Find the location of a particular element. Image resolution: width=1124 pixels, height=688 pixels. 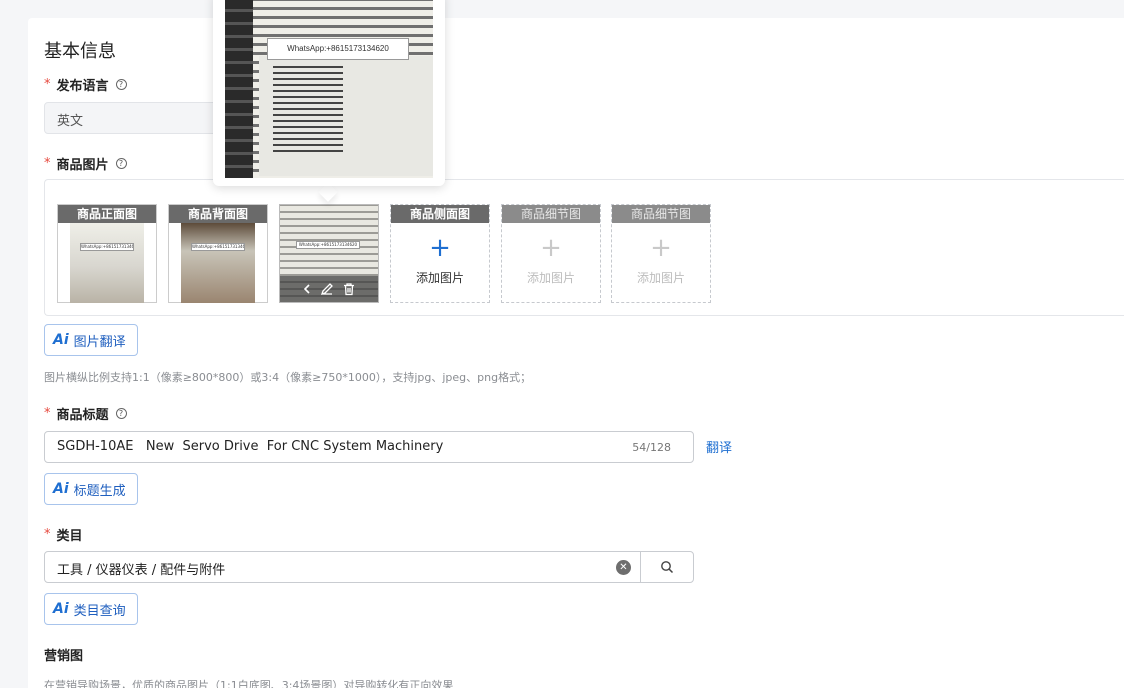

images-label: * 商品图片 ? is located at coordinates (85, 163).